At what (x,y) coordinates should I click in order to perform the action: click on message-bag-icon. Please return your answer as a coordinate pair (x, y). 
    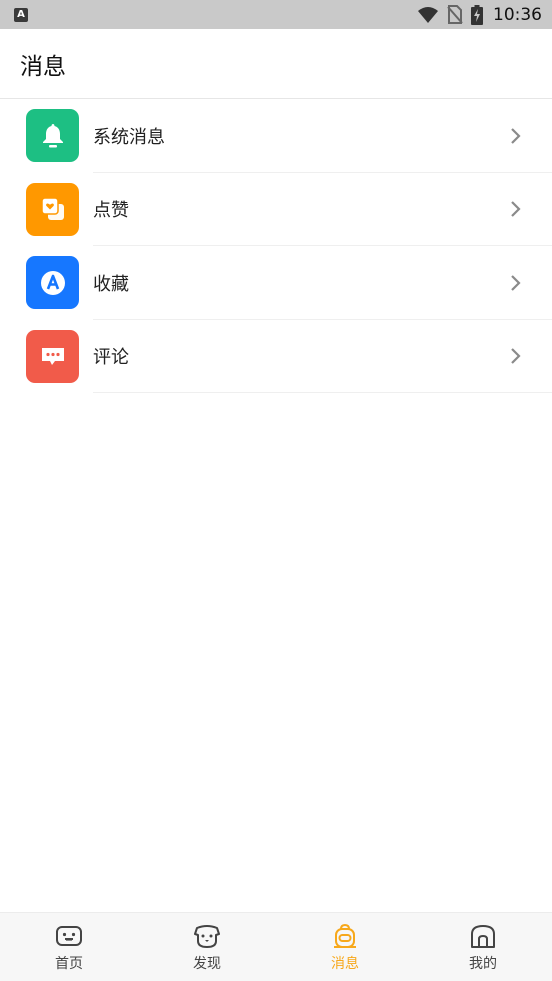
    Looking at the image, I should click on (345, 936).